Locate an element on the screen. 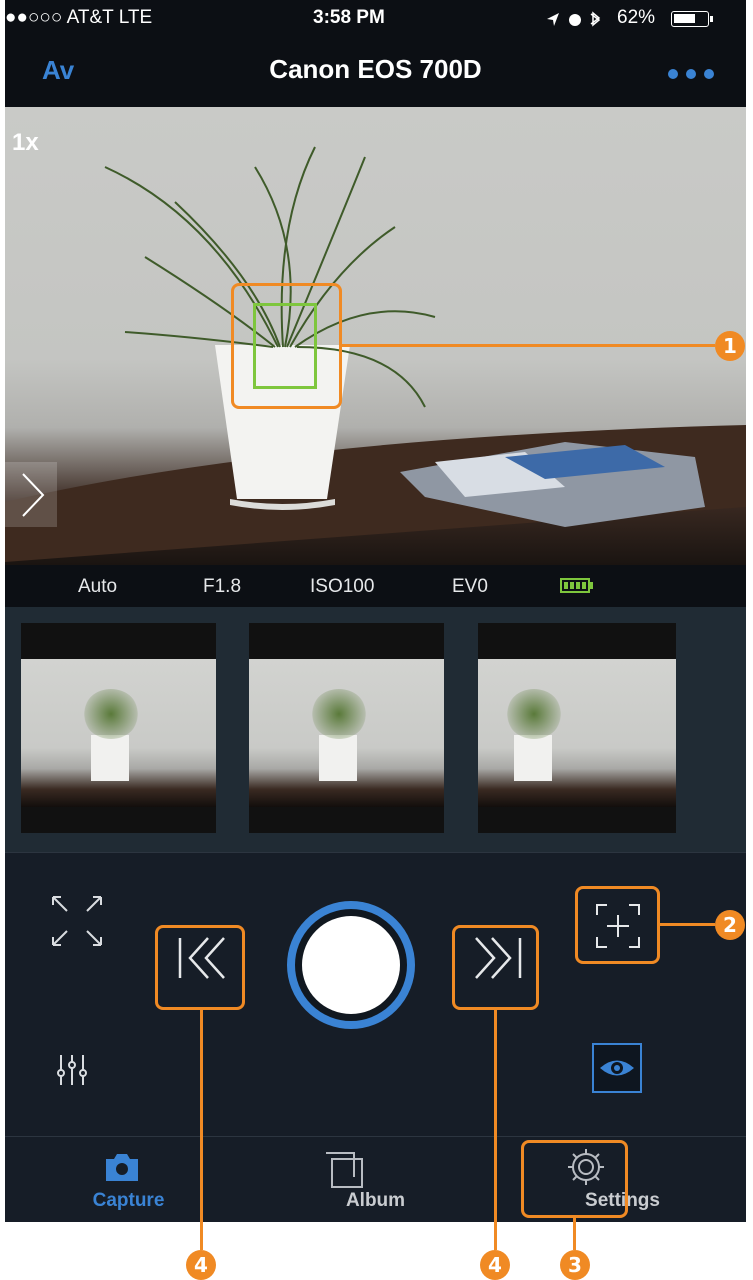  exposure-info-bar: Auto F1.8 ISO100 EV0 is located at coordinates (375, 586).